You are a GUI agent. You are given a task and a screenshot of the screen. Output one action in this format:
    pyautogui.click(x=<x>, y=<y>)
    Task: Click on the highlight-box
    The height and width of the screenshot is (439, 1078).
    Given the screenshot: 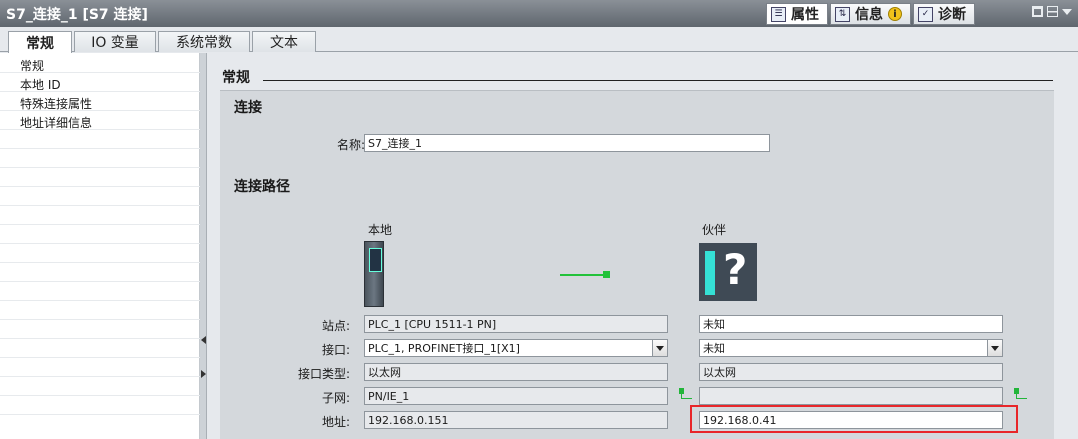 What is the action you would take?
    pyautogui.click(x=854, y=419)
    